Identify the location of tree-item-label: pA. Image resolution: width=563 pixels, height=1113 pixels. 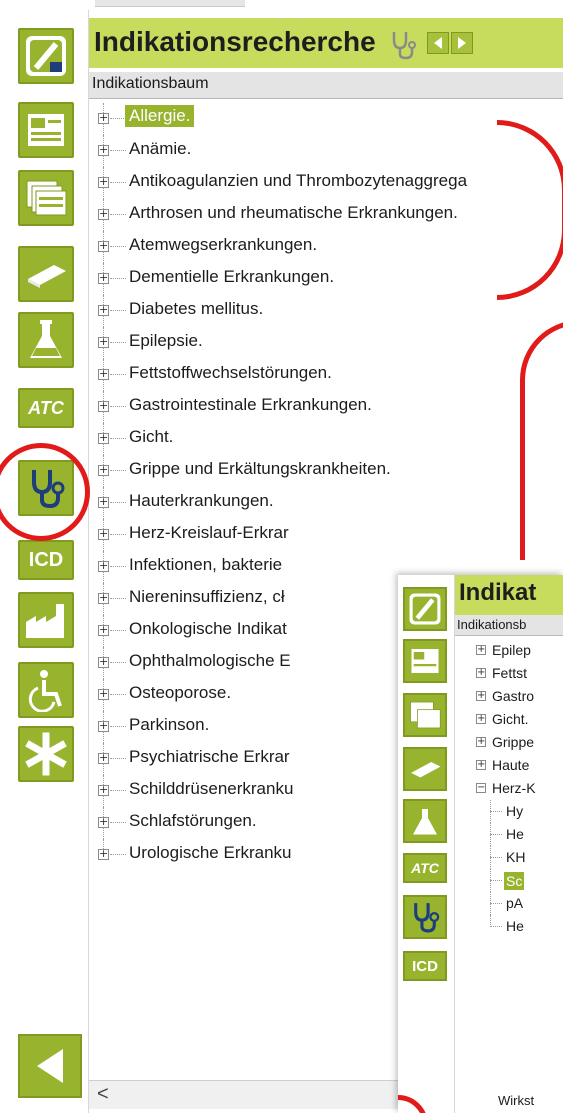
(514, 903).